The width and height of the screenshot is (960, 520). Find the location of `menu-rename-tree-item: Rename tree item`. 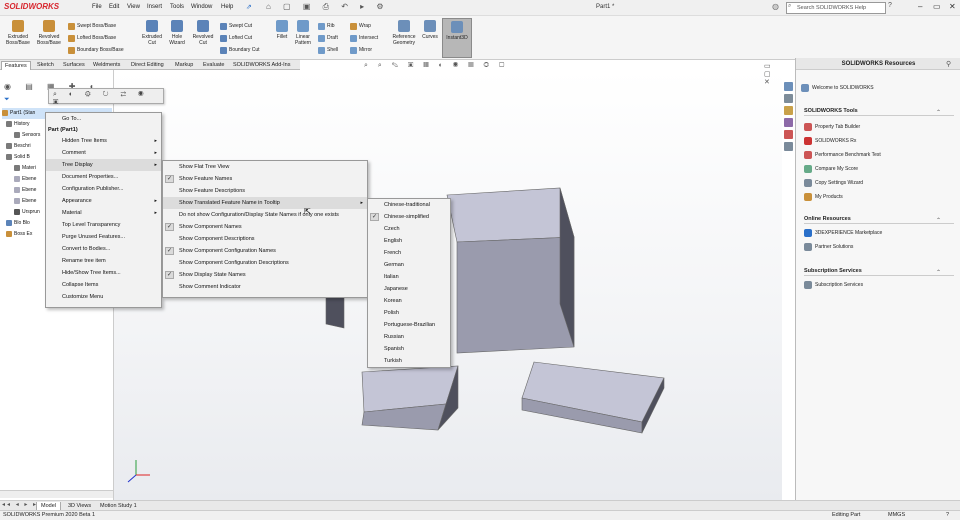

menu-rename-tree-item: Rename tree item is located at coordinates (103, 261).